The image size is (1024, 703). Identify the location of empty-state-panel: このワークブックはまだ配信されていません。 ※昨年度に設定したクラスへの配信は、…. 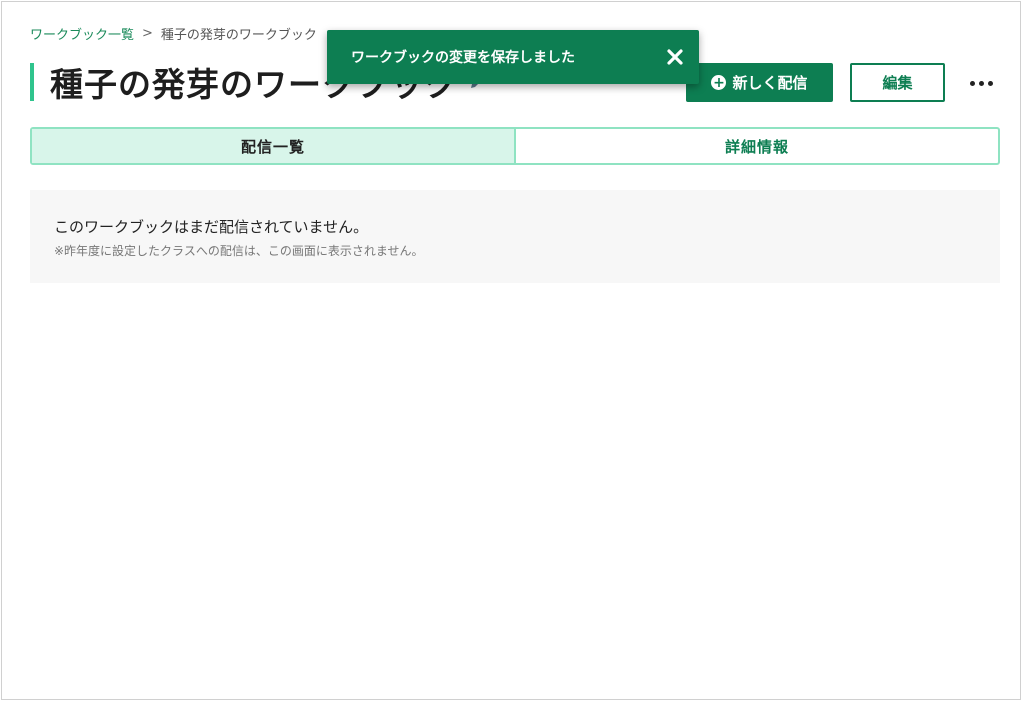
(515, 236).